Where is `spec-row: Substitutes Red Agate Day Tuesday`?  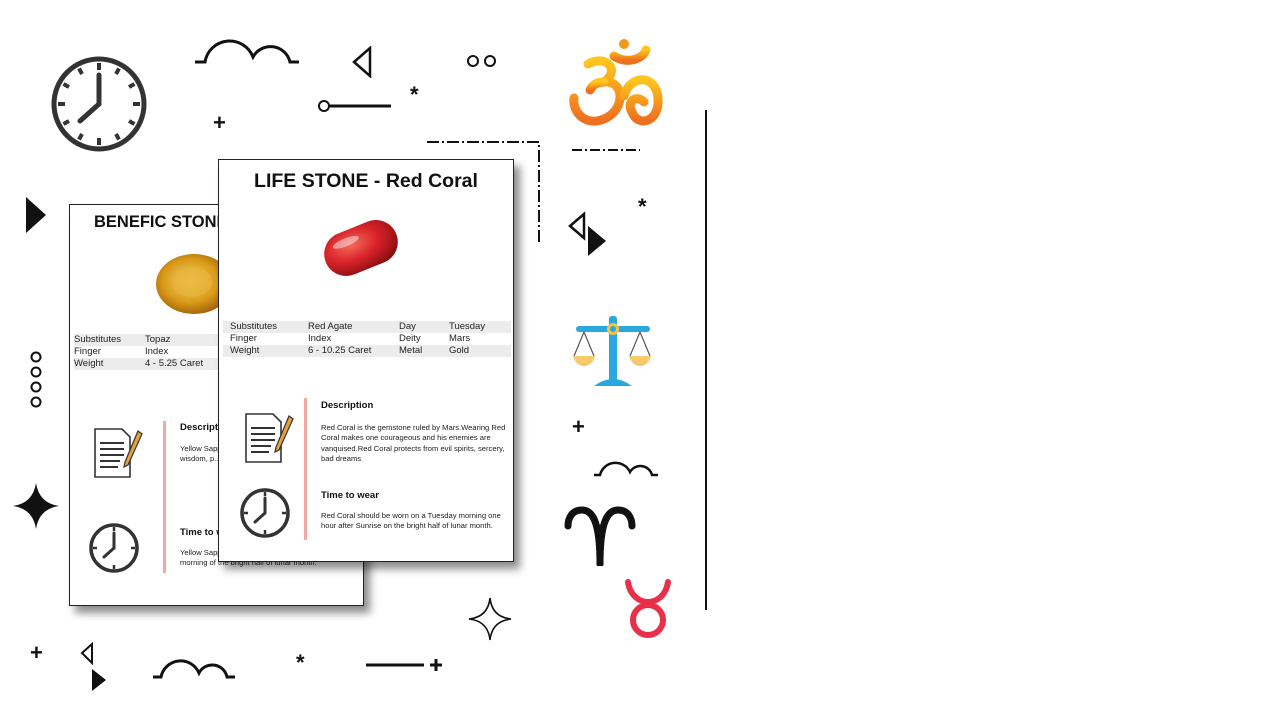 spec-row: Substitutes Red Agate Day Tuesday is located at coordinates (367, 327).